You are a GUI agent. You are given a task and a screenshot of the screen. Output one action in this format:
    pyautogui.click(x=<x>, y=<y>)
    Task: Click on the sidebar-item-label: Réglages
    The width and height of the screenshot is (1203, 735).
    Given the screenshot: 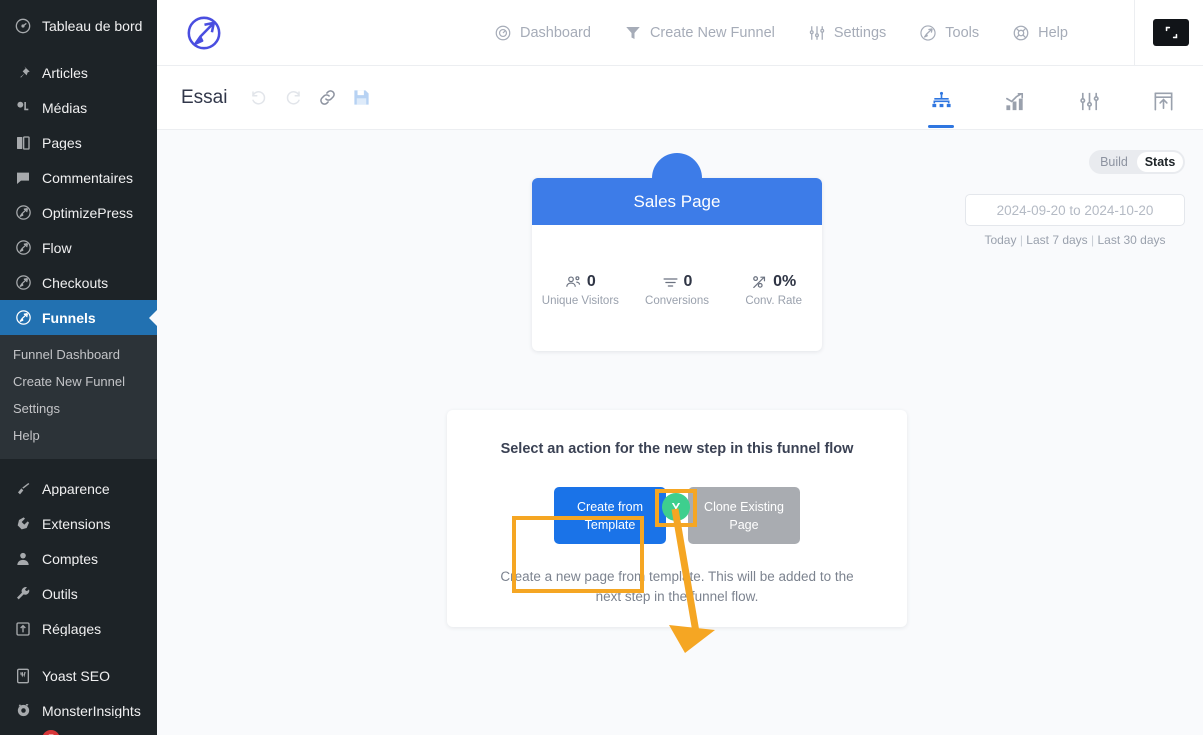 What is the action you would take?
    pyautogui.click(x=72, y=628)
    